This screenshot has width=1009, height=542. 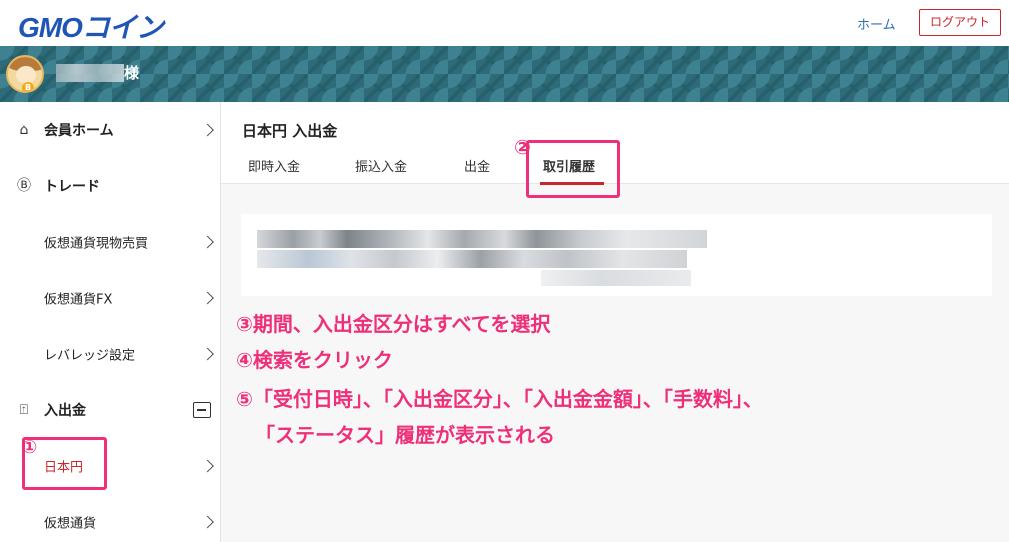 What do you see at coordinates (24, 130) in the screenshot?
I see `home-icon: ⌂` at bounding box center [24, 130].